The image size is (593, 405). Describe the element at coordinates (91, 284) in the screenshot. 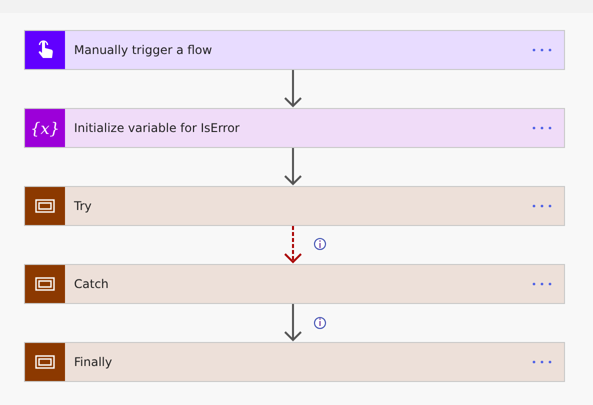

I see `step-title: Catch` at that location.